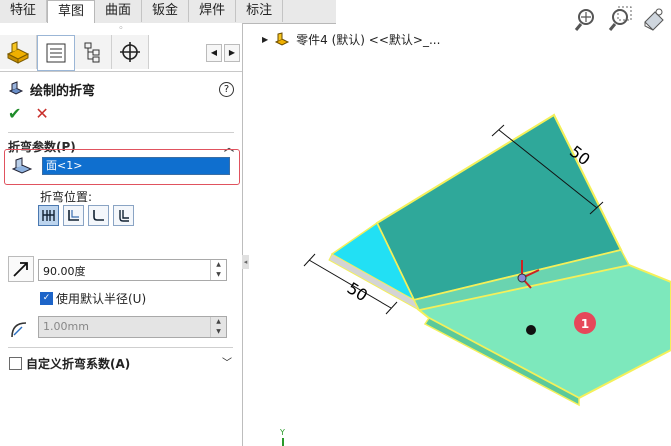 Image resolution: width=671 pixels, height=446 pixels. What do you see at coordinates (123, 215) in the screenshot?
I see `bend-outside-icon` at bounding box center [123, 215].